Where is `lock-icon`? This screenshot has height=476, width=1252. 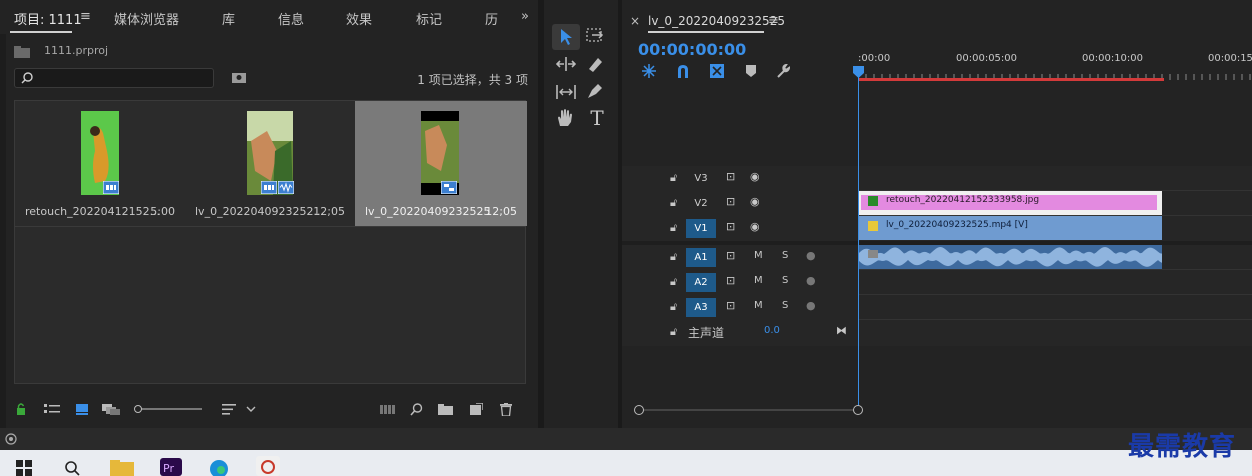
lock-icon is located at coordinates (21, 409).